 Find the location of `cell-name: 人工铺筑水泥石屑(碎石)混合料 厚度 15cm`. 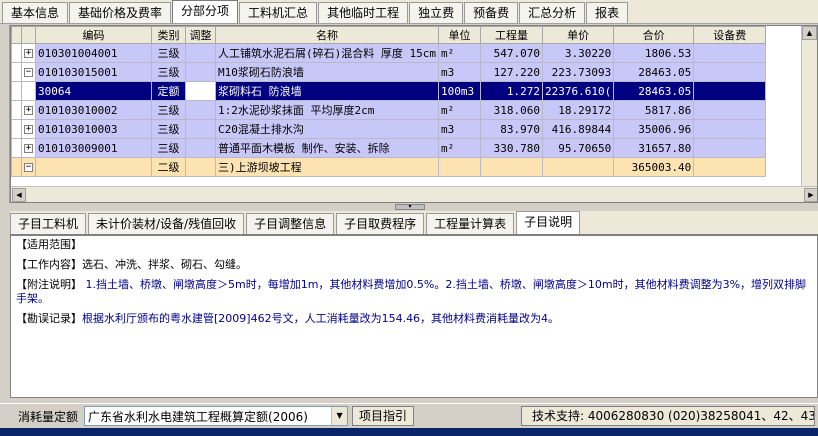

cell-name: 人工铺筑水泥石屑(碎石)混合料 厚度 15cm is located at coordinates (327, 53).